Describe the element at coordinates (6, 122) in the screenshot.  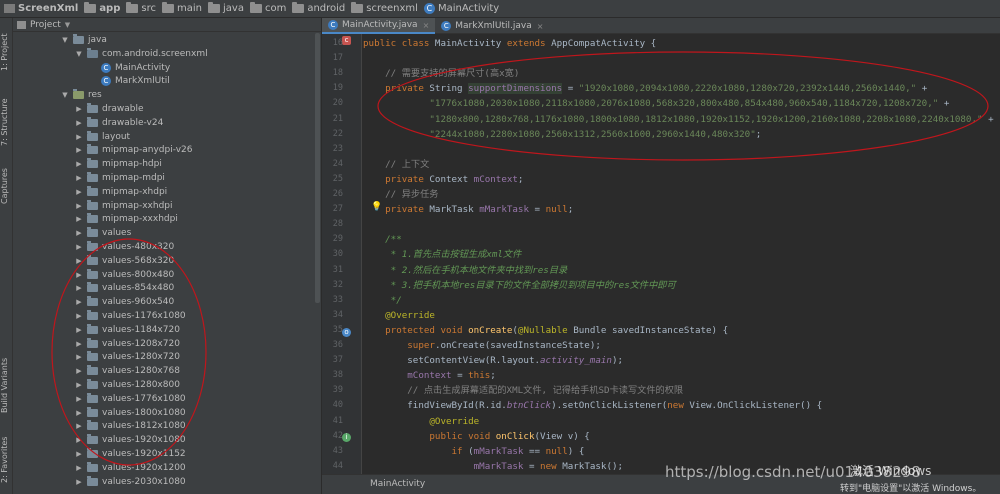
I see `structure-tool-tab: 7: Structure` at that location.